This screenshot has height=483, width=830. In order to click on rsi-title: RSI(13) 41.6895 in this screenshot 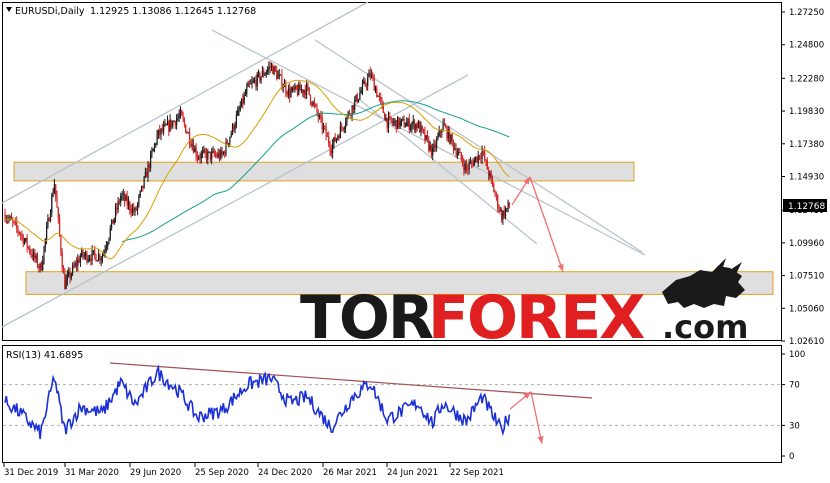, I will do `click(44, 355)`.